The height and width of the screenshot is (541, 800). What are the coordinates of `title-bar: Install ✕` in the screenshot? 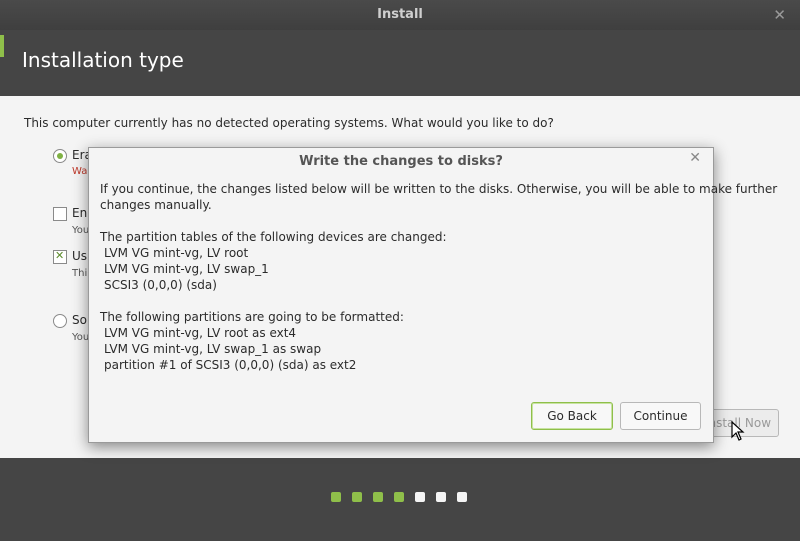 It's located at (400, 15).